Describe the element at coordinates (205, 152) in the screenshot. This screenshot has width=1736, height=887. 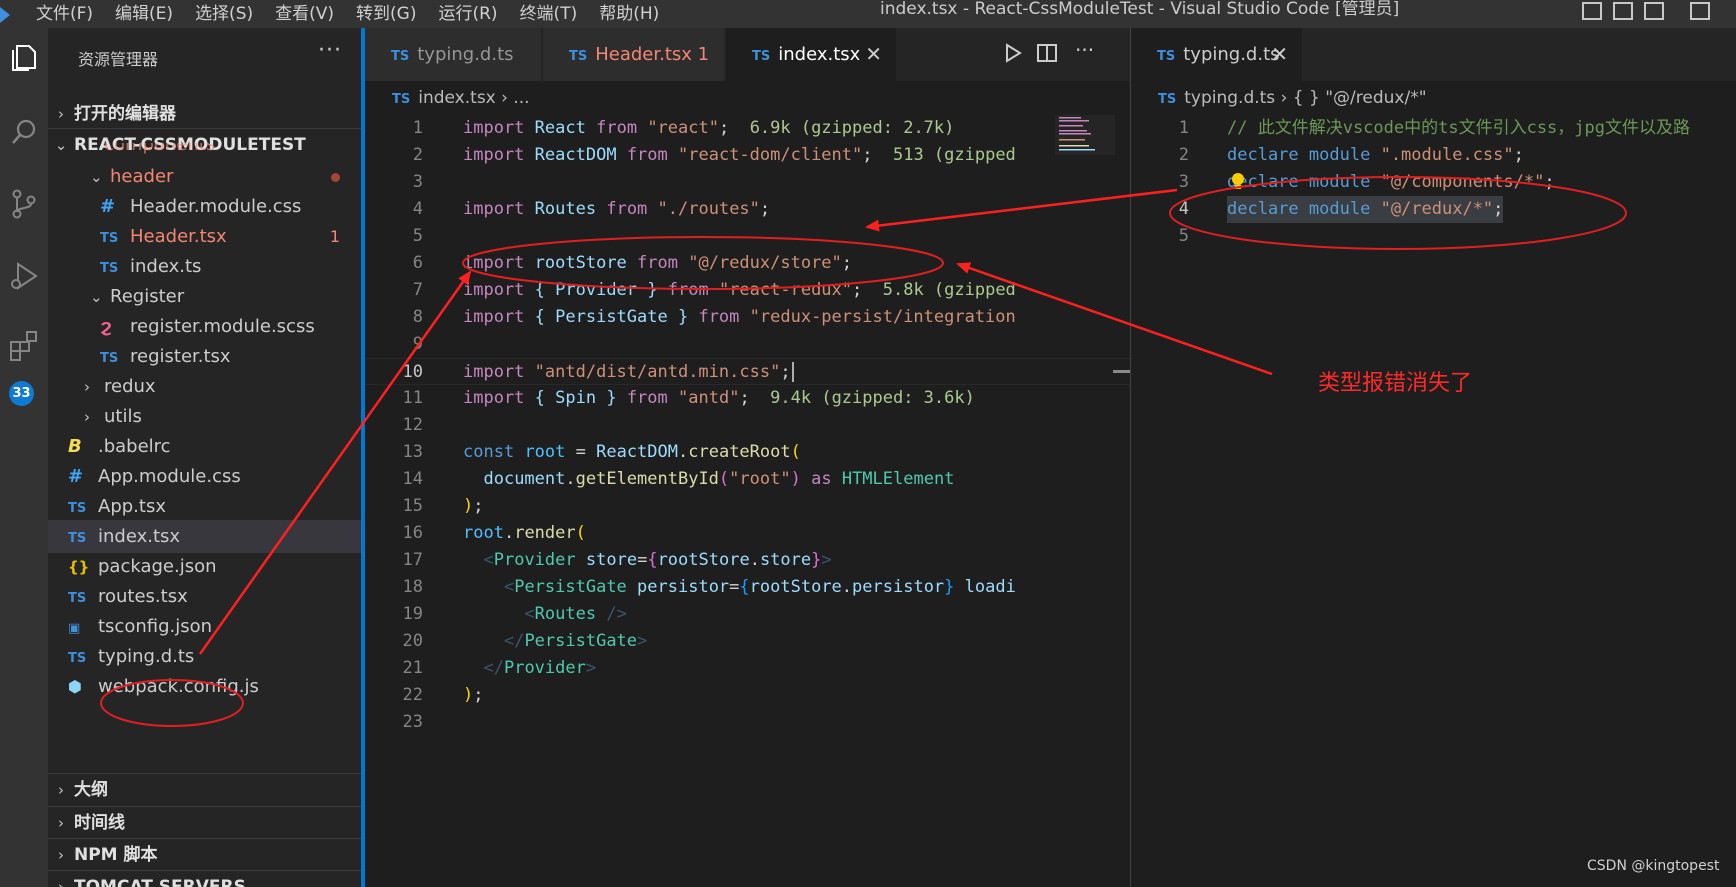
I see `tree-item-components: components` at that location.